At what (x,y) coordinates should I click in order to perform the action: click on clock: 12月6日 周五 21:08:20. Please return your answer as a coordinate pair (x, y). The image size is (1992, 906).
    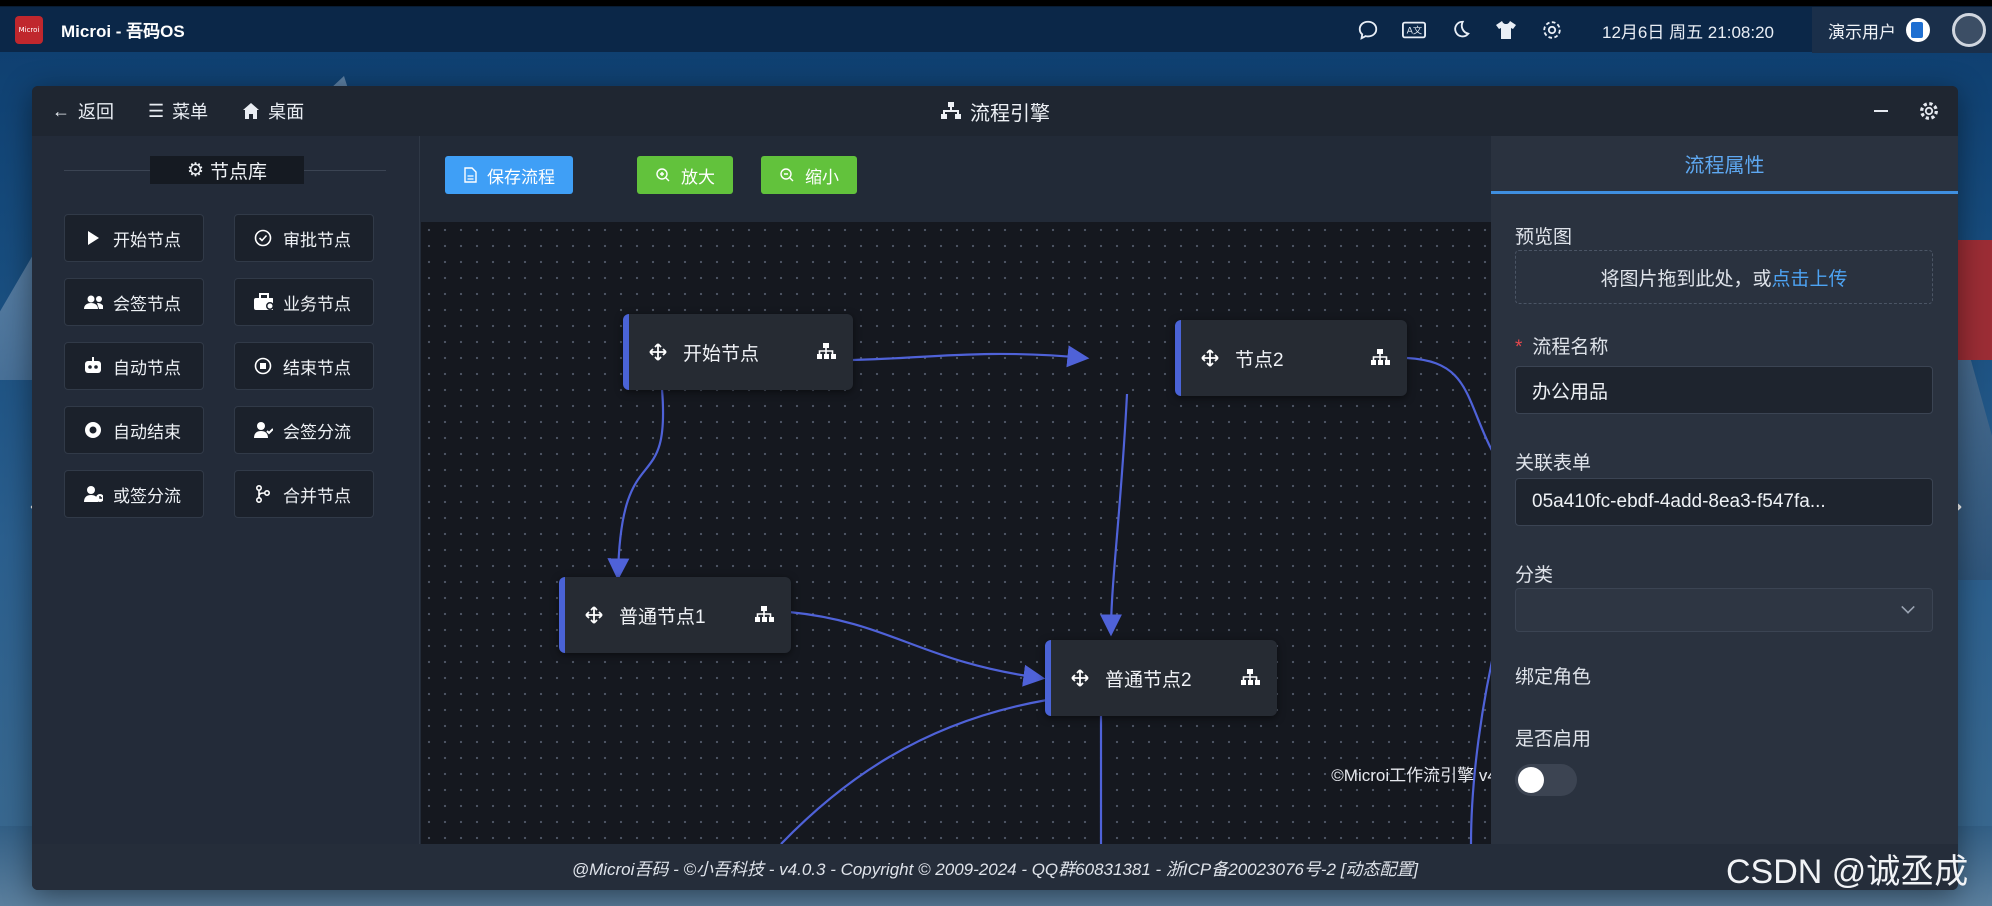
    Looking at the image, I should click on (1688, 32).